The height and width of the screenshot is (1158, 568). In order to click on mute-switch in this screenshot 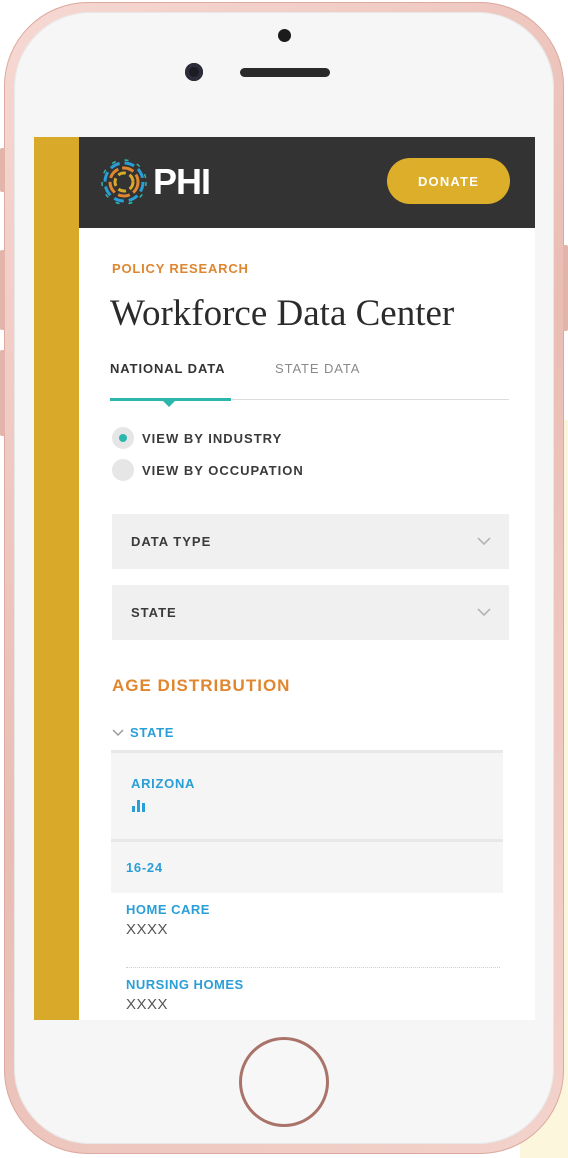, I will do `click(2, 170)`.